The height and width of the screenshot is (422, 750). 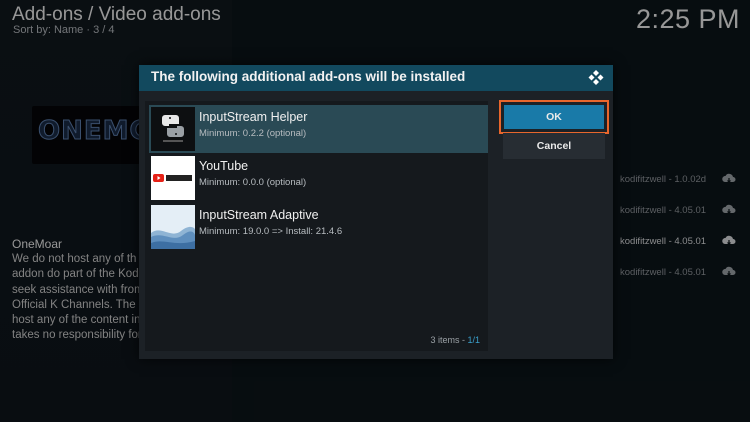 I want to click on cancel-button-label: Cancel, so click(x=554, y=146).